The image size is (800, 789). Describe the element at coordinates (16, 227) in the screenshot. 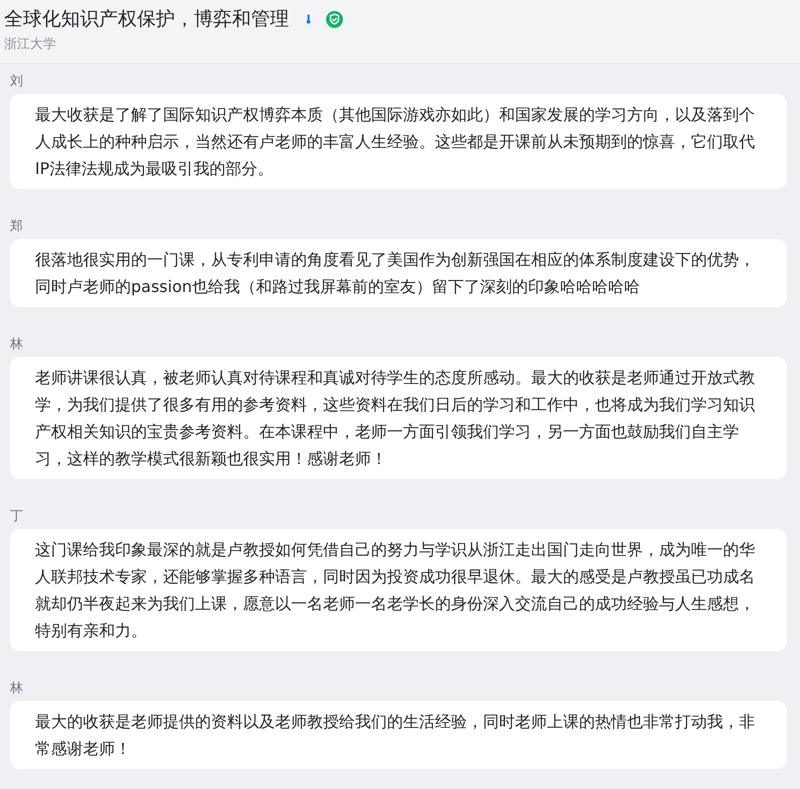

I see `author-name: 郑` at that location.